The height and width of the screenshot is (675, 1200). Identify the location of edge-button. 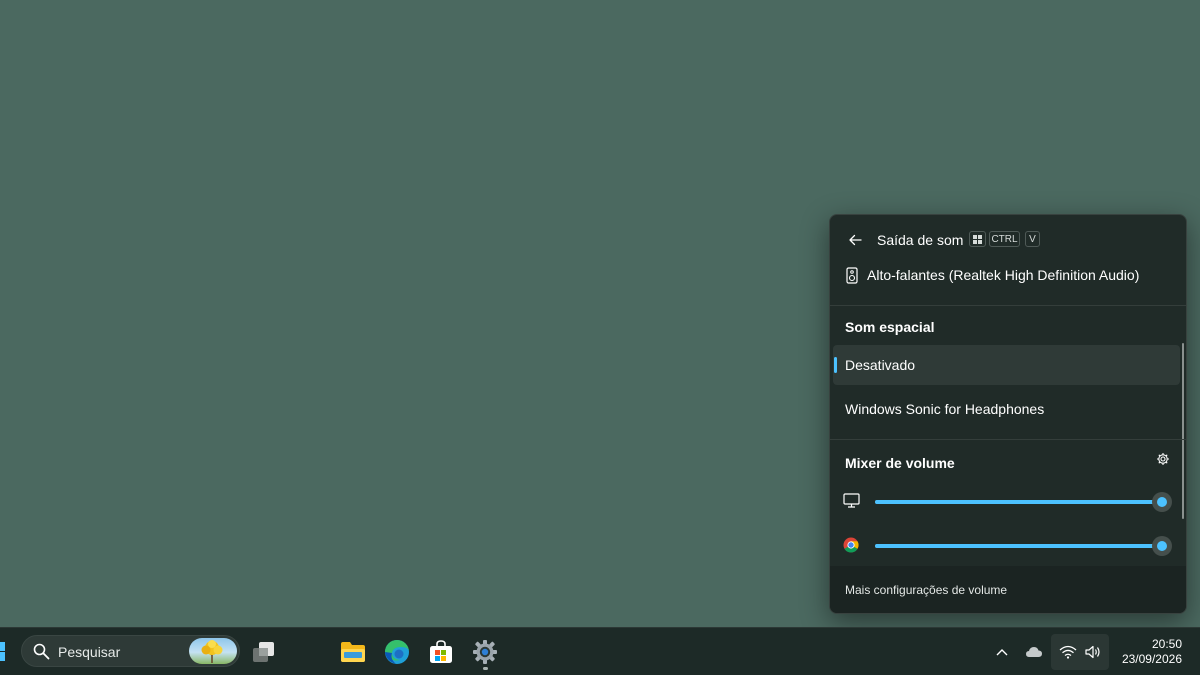
(397, 652).